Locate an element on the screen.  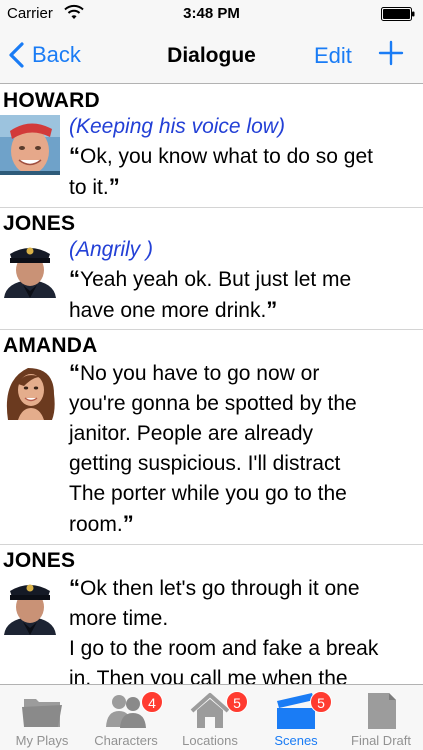
tab-final-draft: Final Draft is located at coordinates (381, 717).